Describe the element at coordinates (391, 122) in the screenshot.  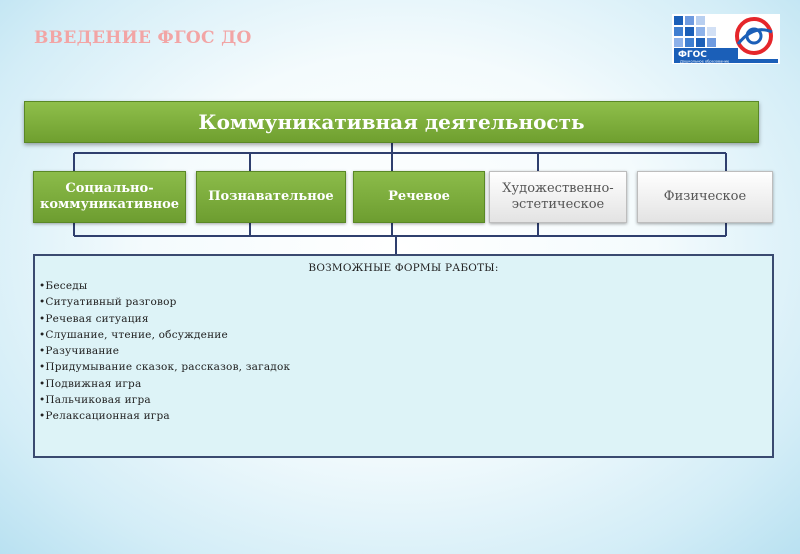
I see `main-header: Коммуникативная деятельность` at that location.